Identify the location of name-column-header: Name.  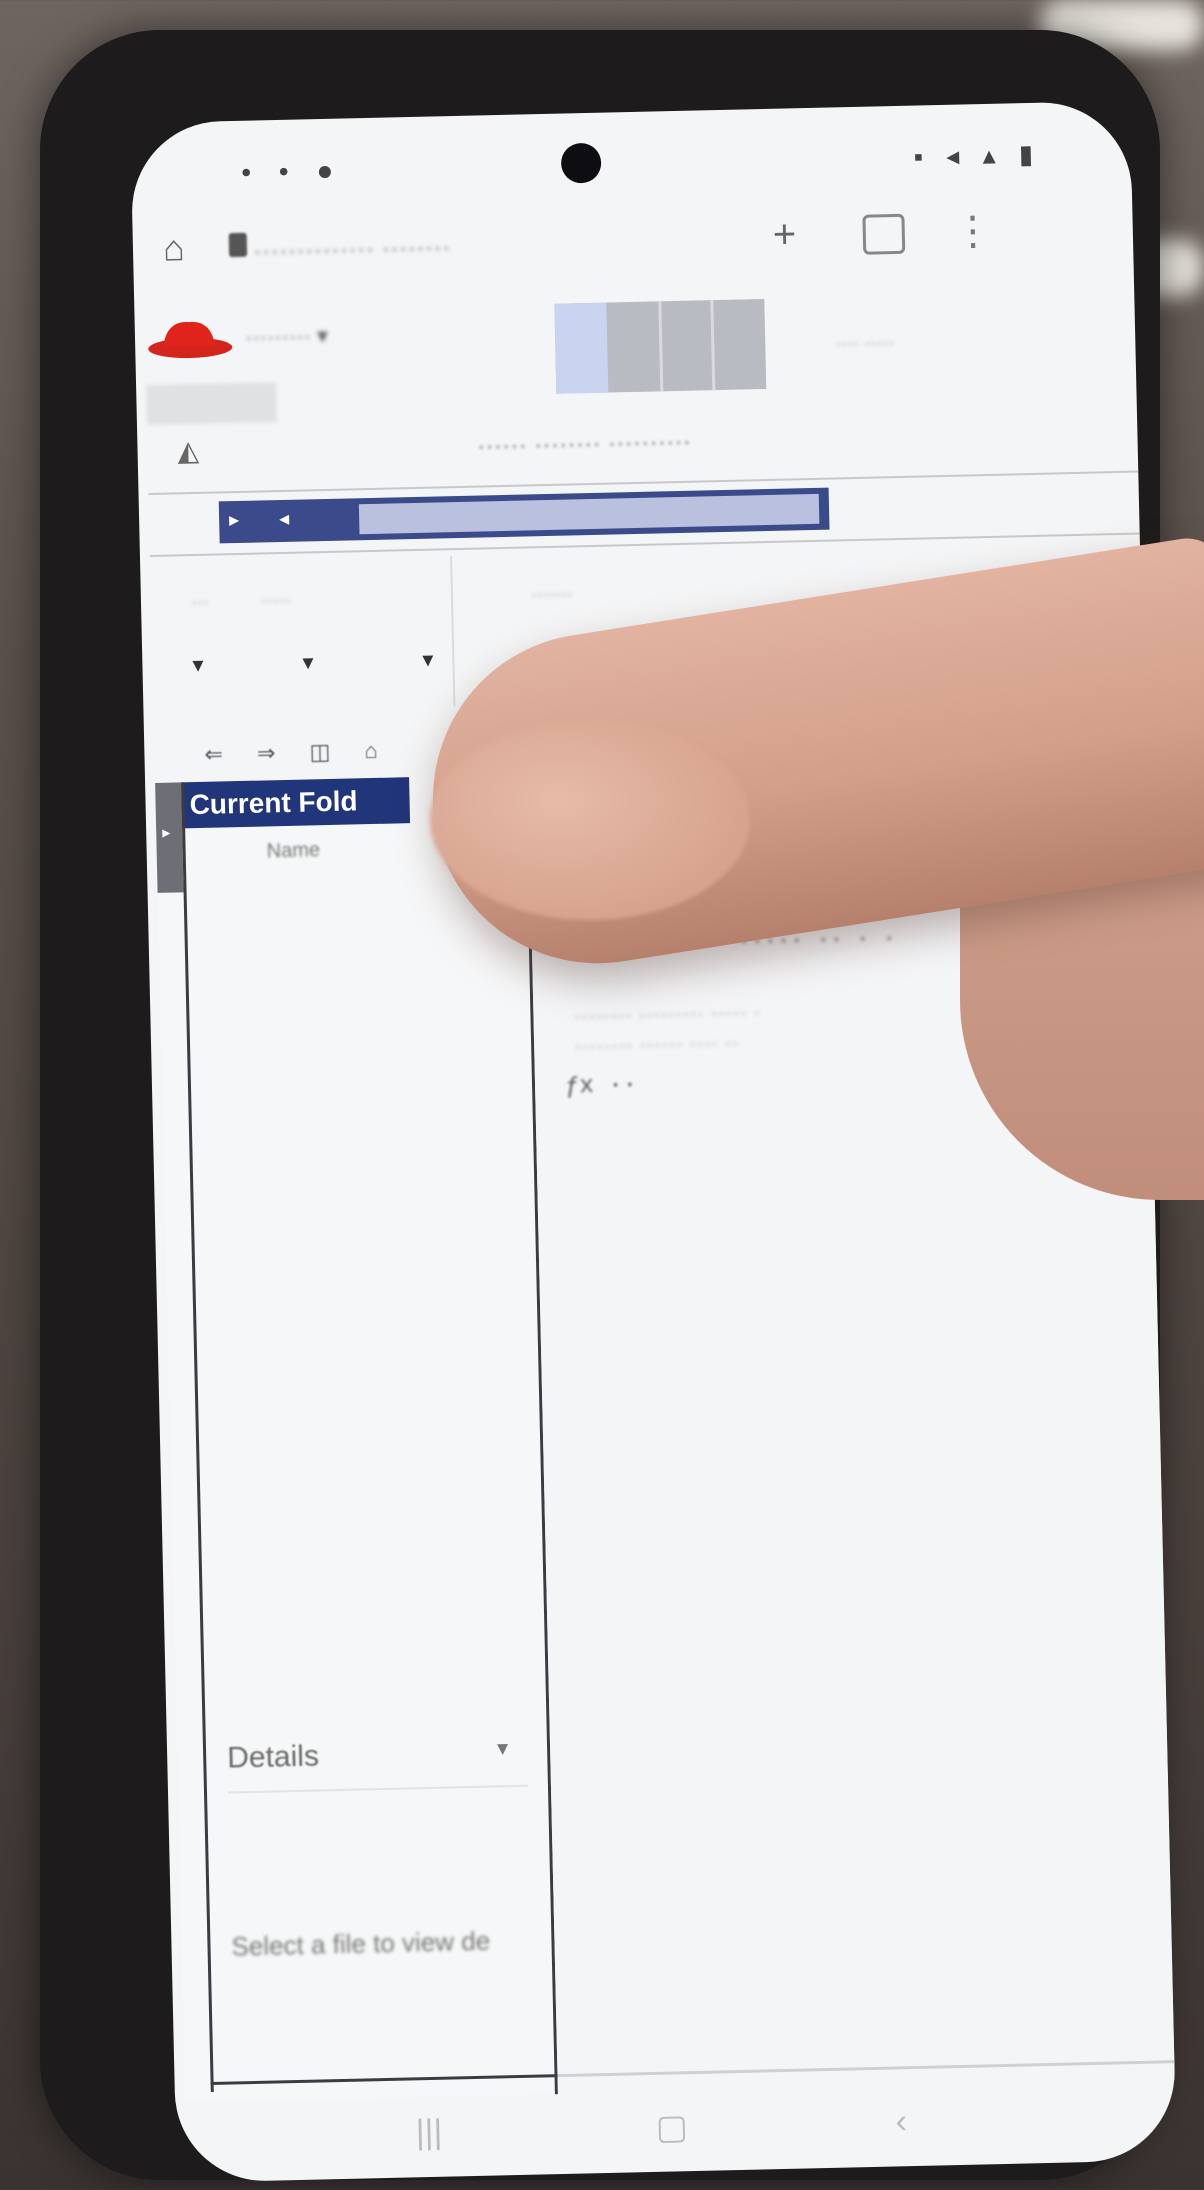
(293, 851).